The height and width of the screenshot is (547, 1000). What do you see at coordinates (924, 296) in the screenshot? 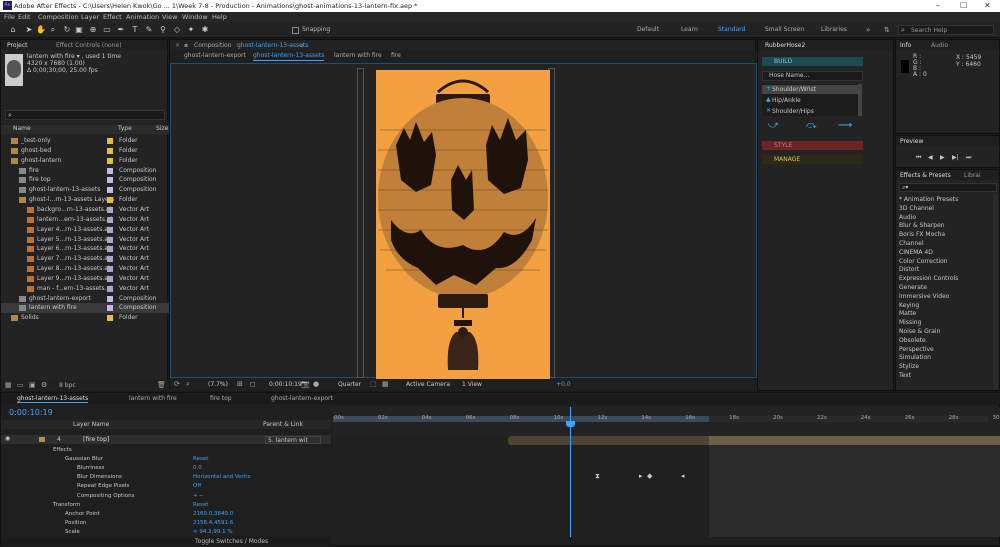
I see `effects-category: Immersive Video` at bounding box center [924, 296].